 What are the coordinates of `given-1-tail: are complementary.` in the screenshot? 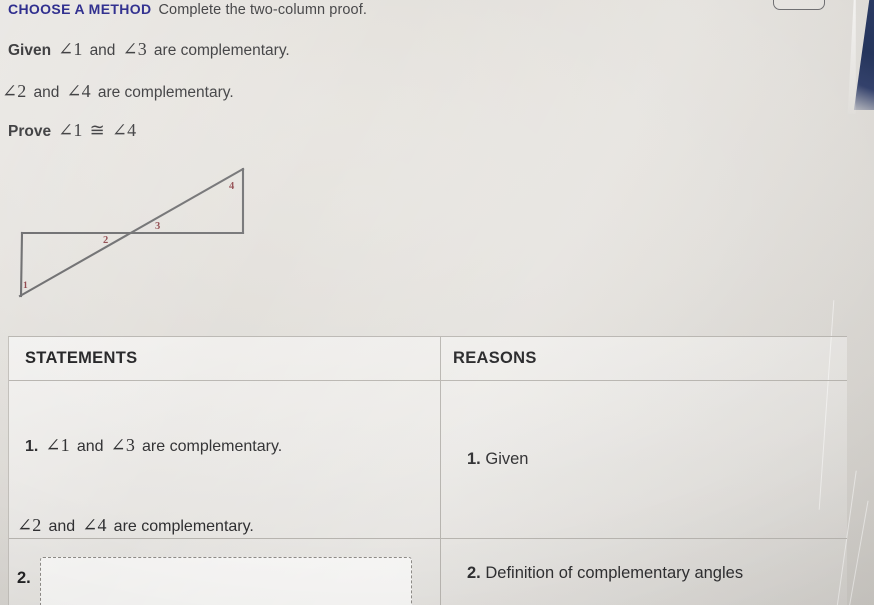 It's located at (221, 50).